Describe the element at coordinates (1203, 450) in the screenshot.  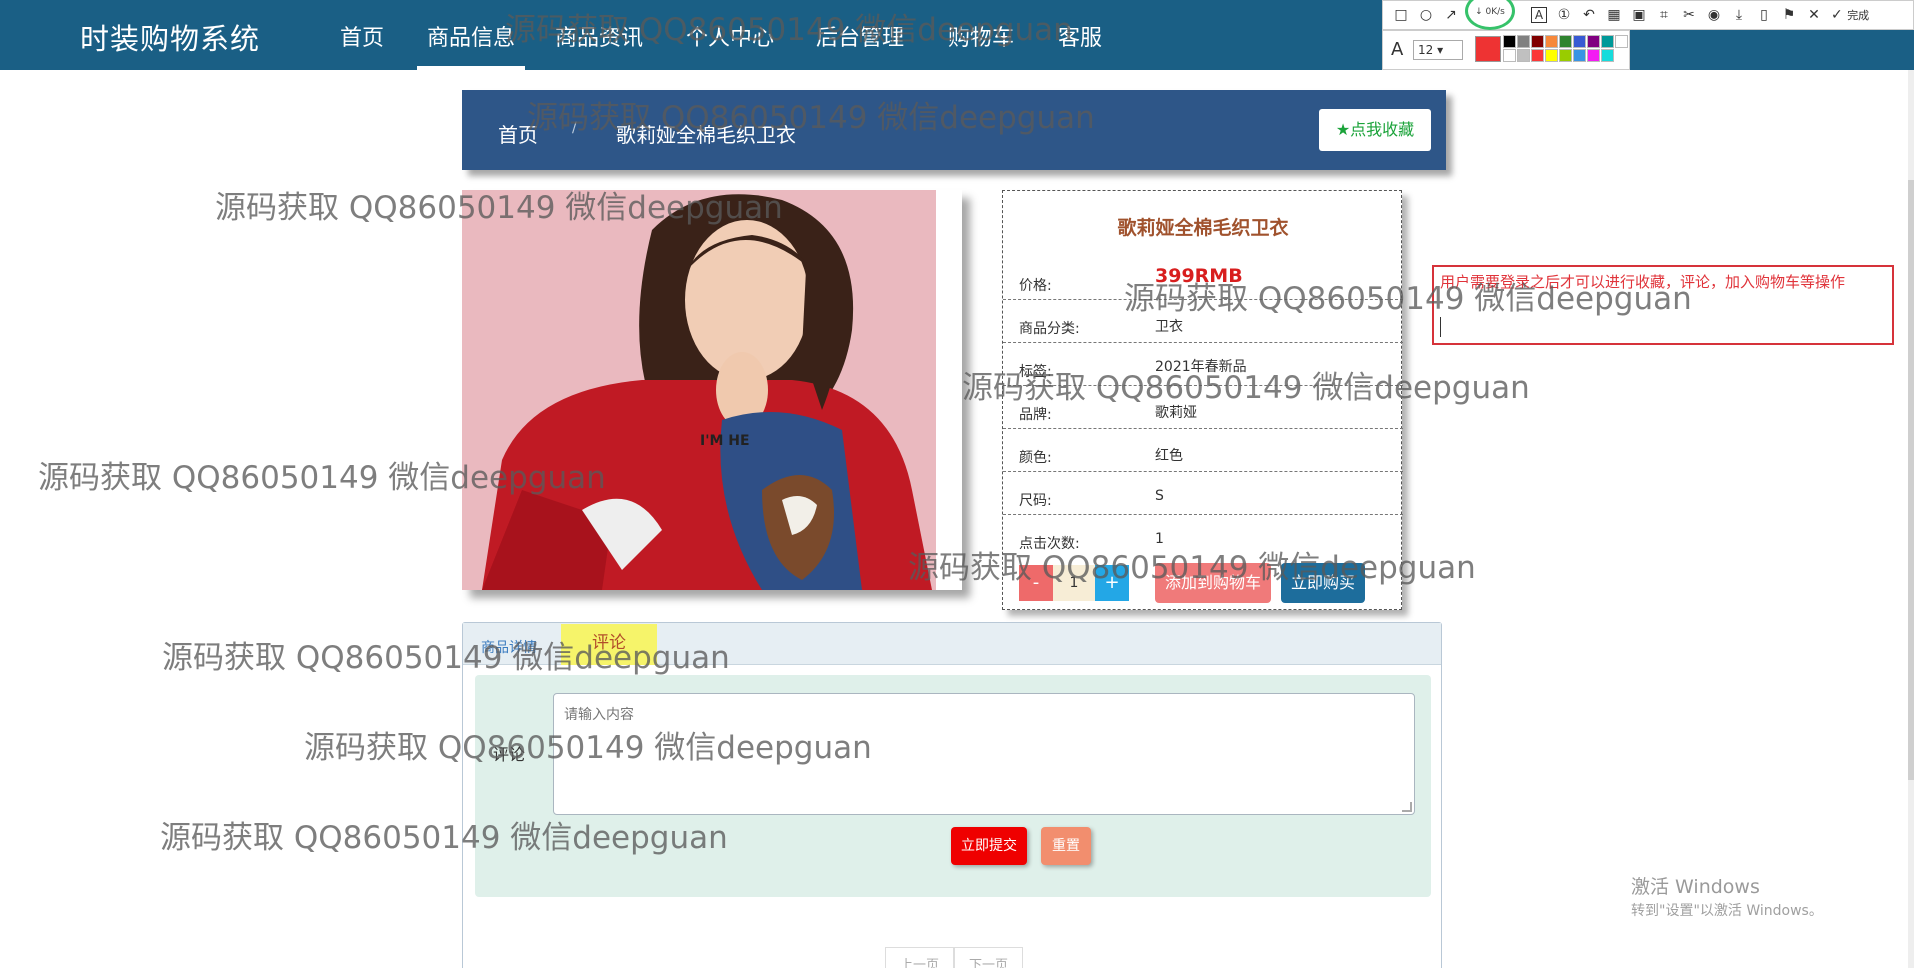
I see `detail-row-color: 颜色: 红色` at that location.